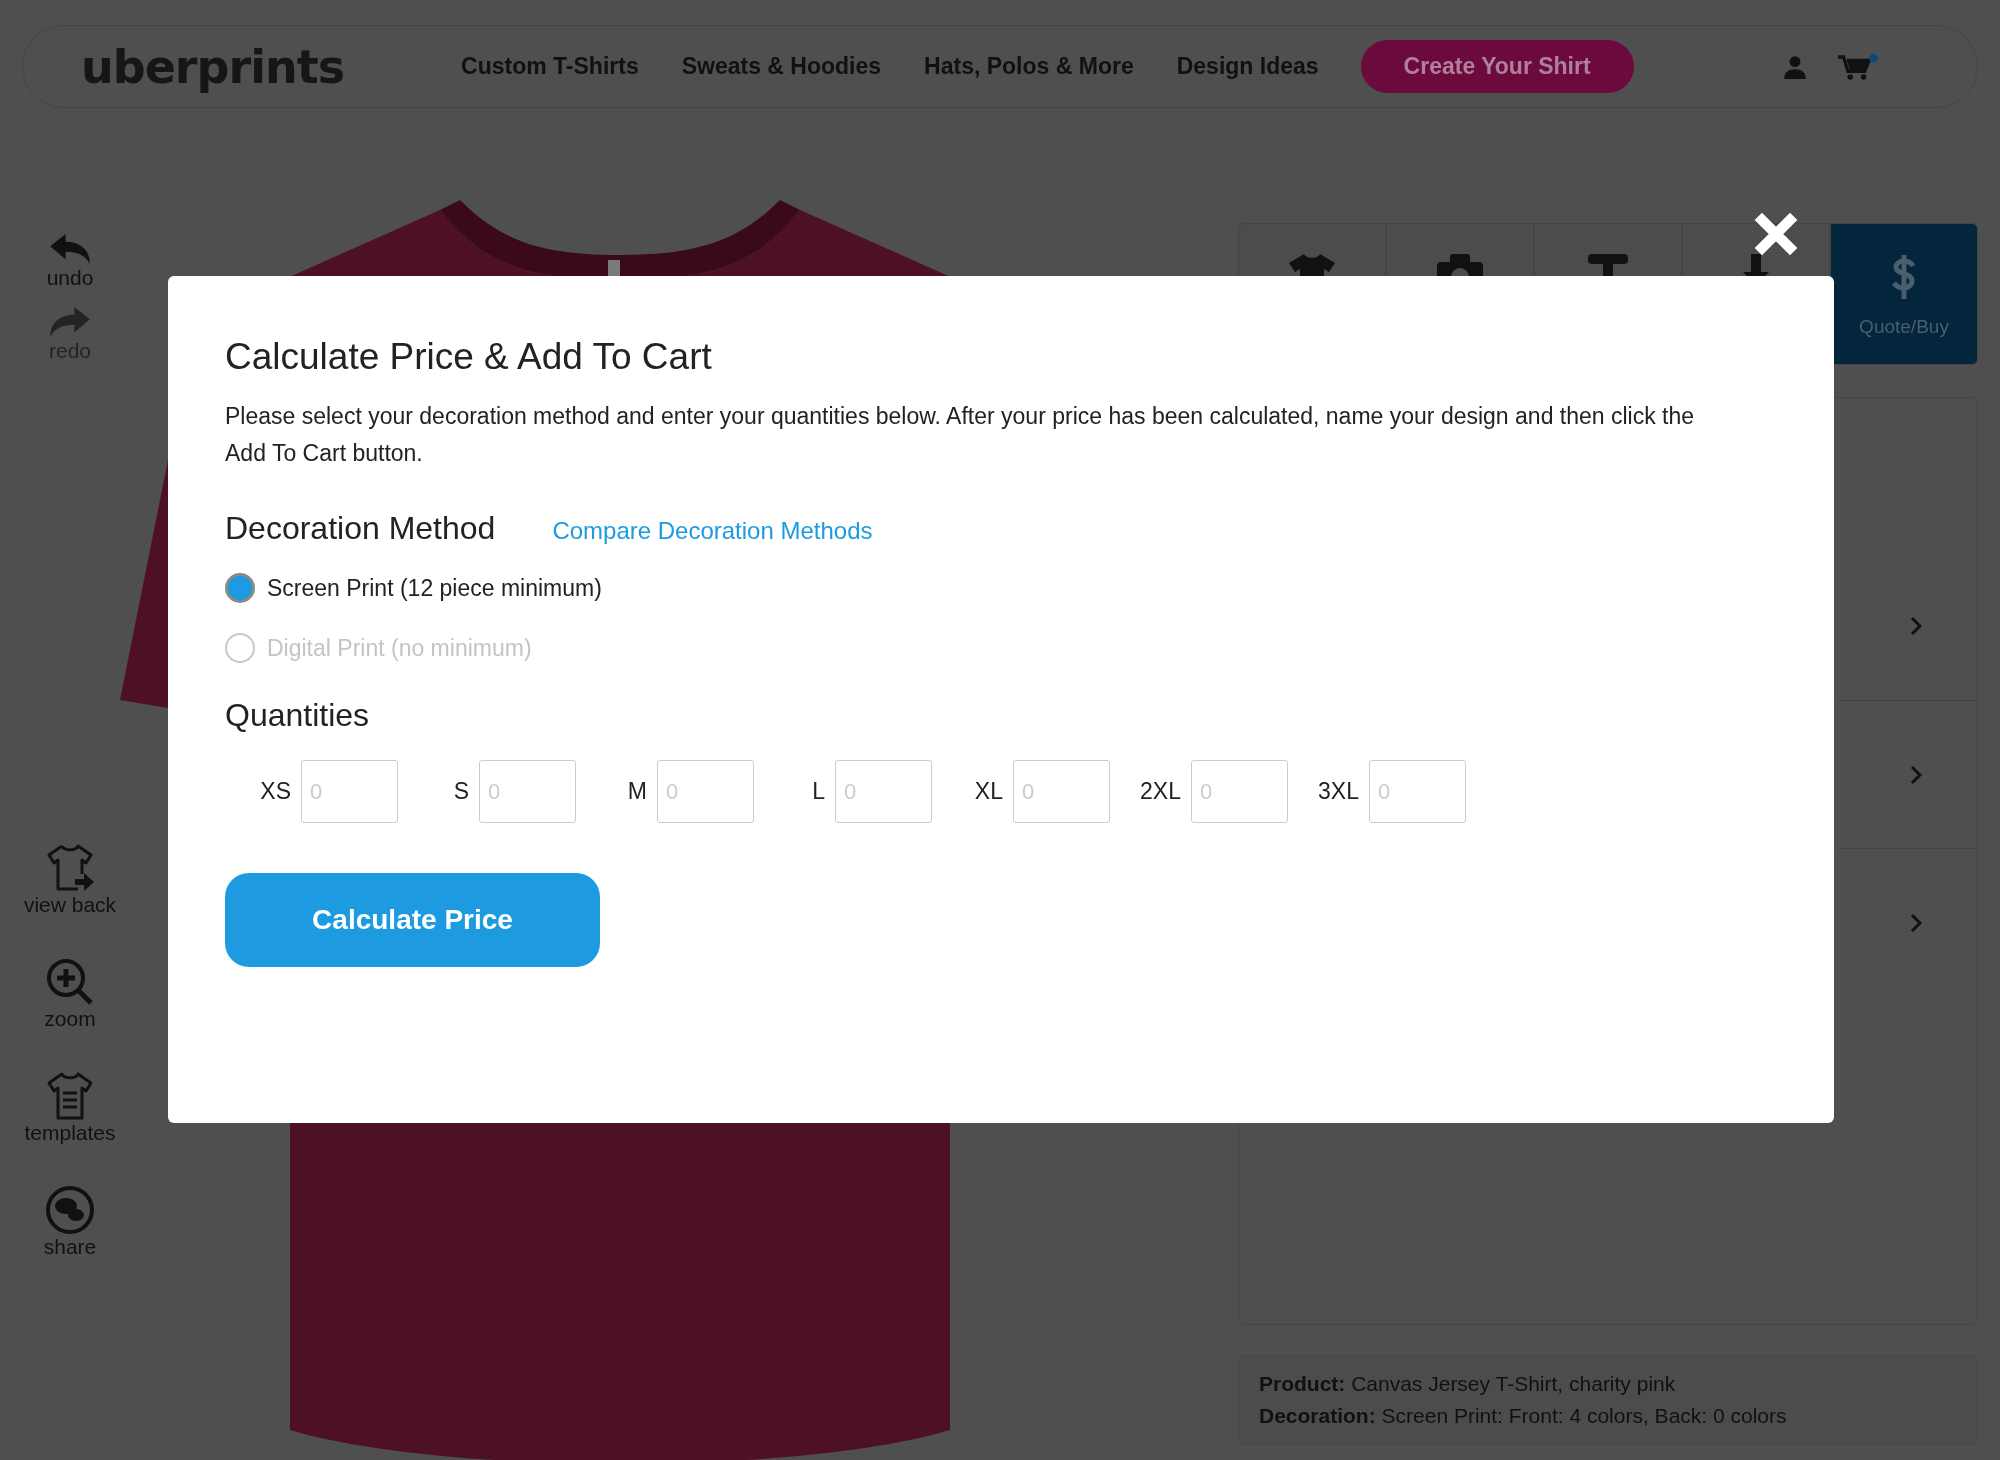  I want to click on zoom-in-icon, so click(70, 982).